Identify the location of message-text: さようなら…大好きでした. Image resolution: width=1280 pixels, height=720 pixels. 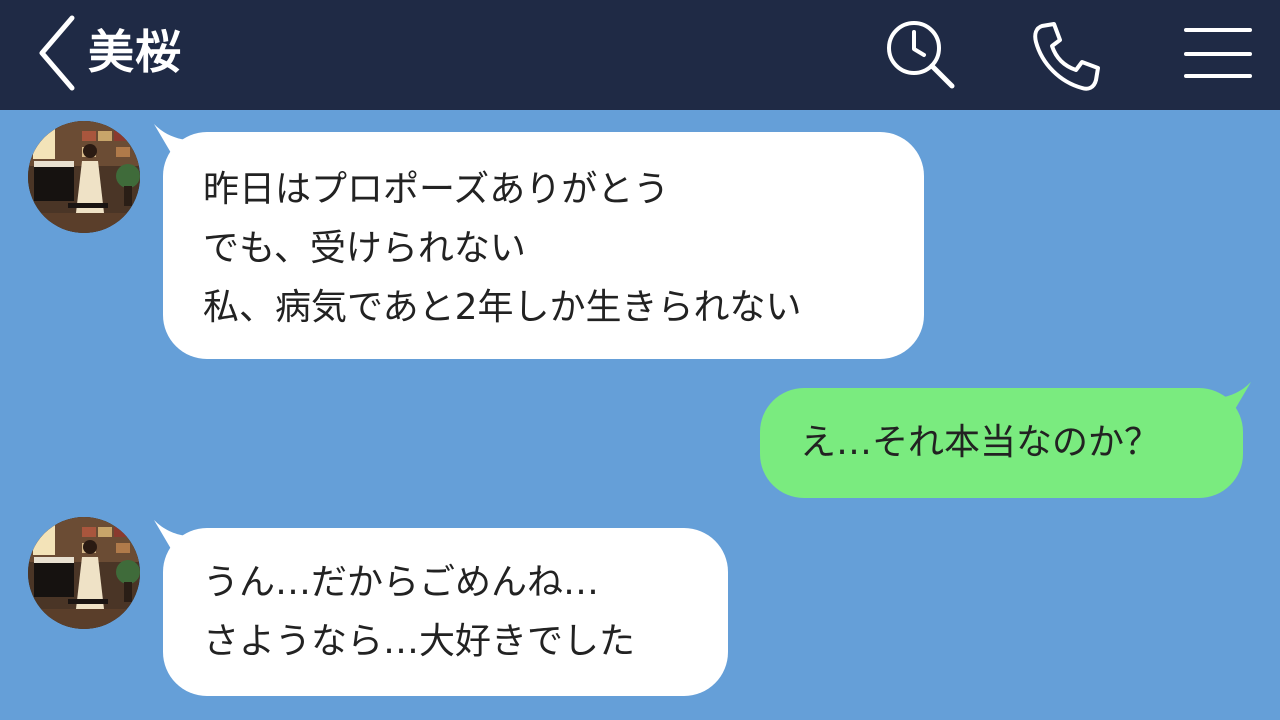
(419, 641).